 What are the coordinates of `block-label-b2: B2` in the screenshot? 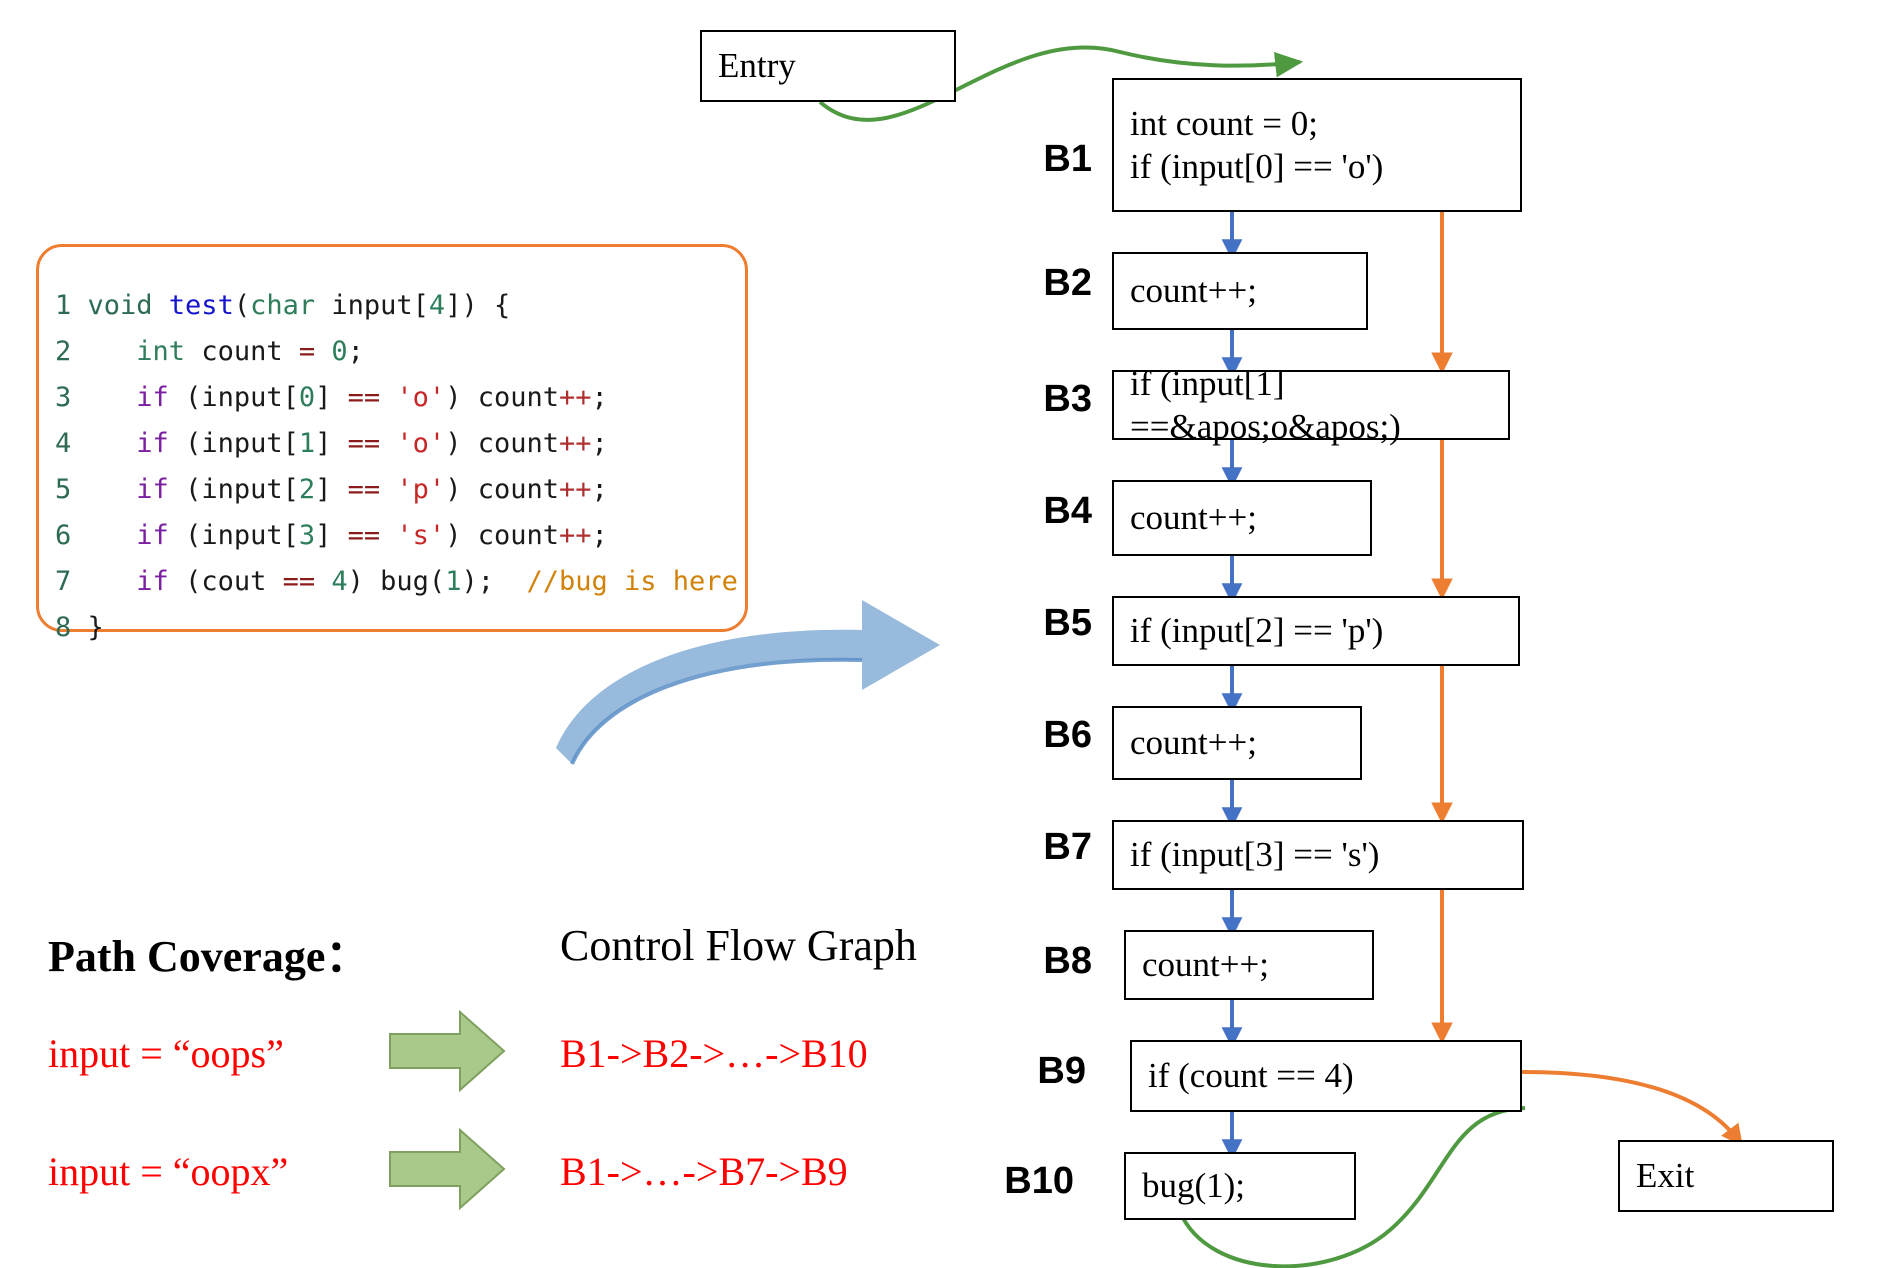 It's located at (1067, 283).